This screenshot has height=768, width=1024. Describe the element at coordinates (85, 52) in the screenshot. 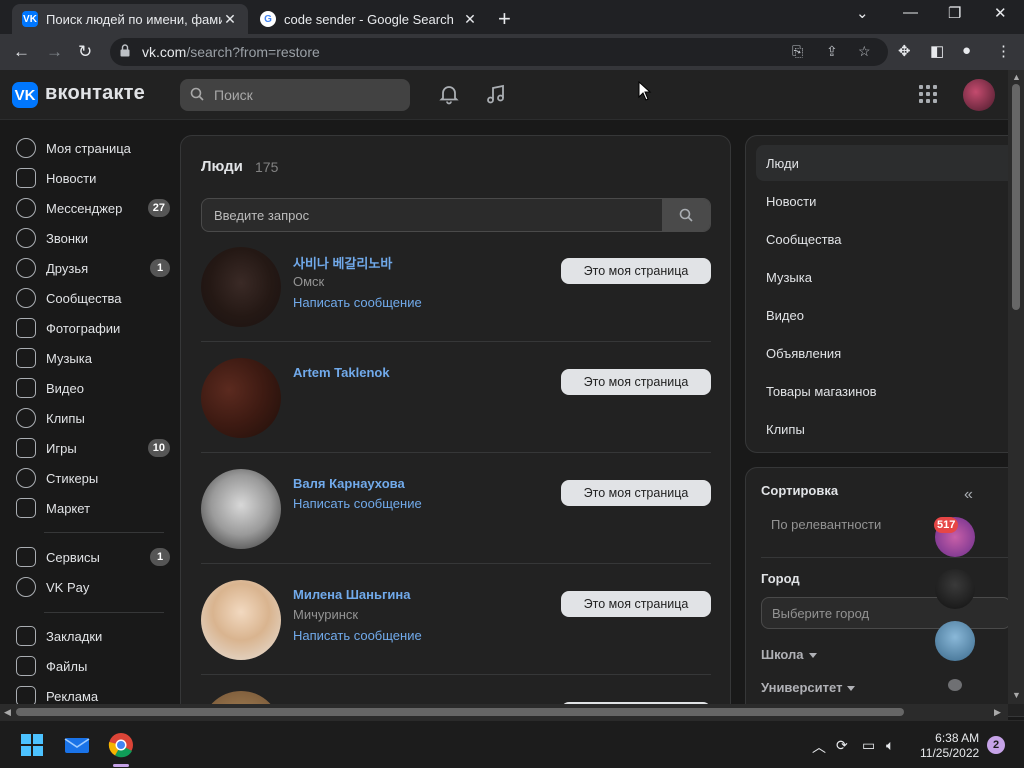

I see `reload-icon: ↻` at that location.